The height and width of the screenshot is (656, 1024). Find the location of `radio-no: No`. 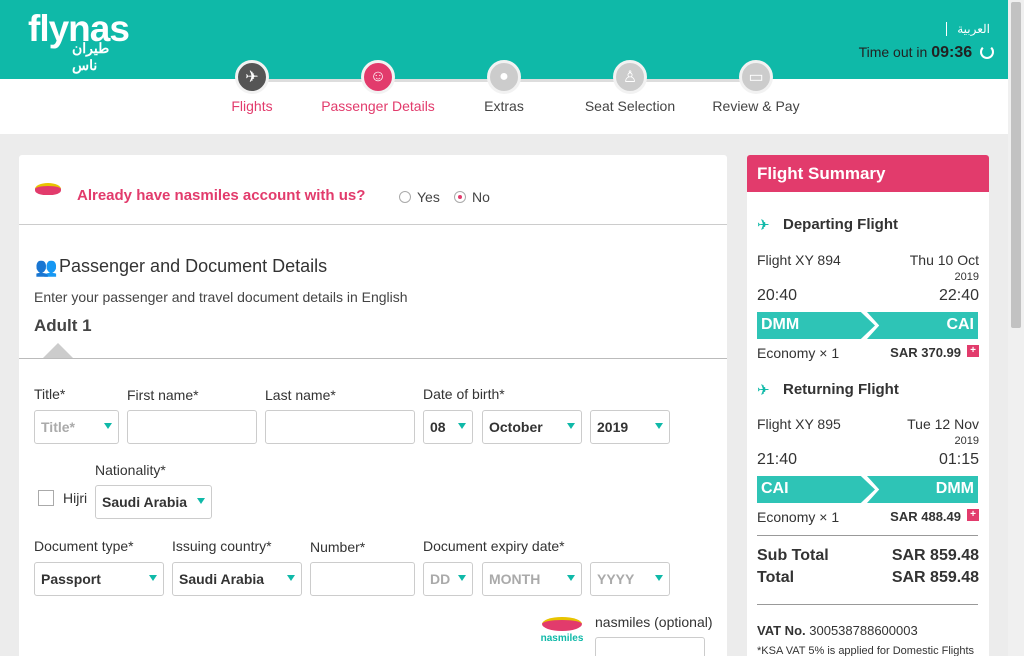

radio-no: No is located at coordinates (472, 197).